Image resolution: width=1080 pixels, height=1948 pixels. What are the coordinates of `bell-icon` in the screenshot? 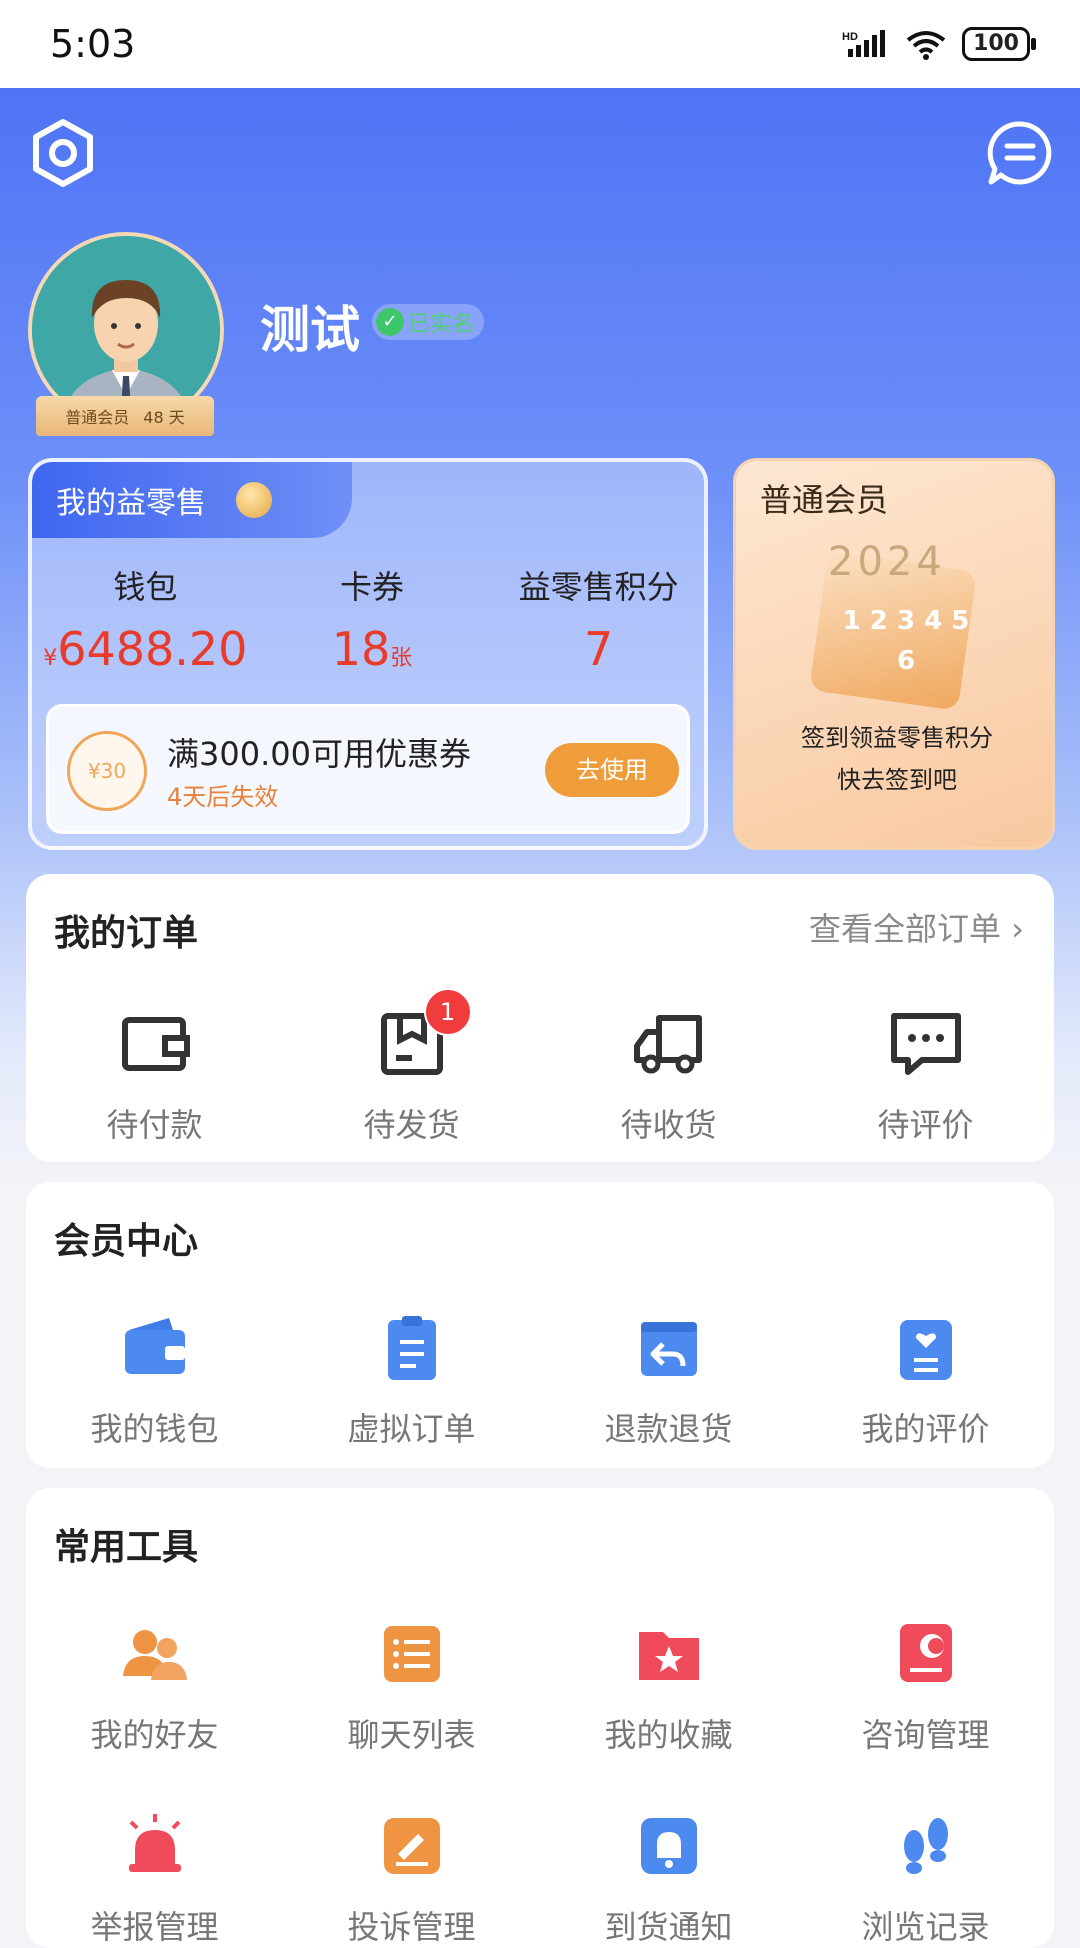 It's located at (668, 1846).